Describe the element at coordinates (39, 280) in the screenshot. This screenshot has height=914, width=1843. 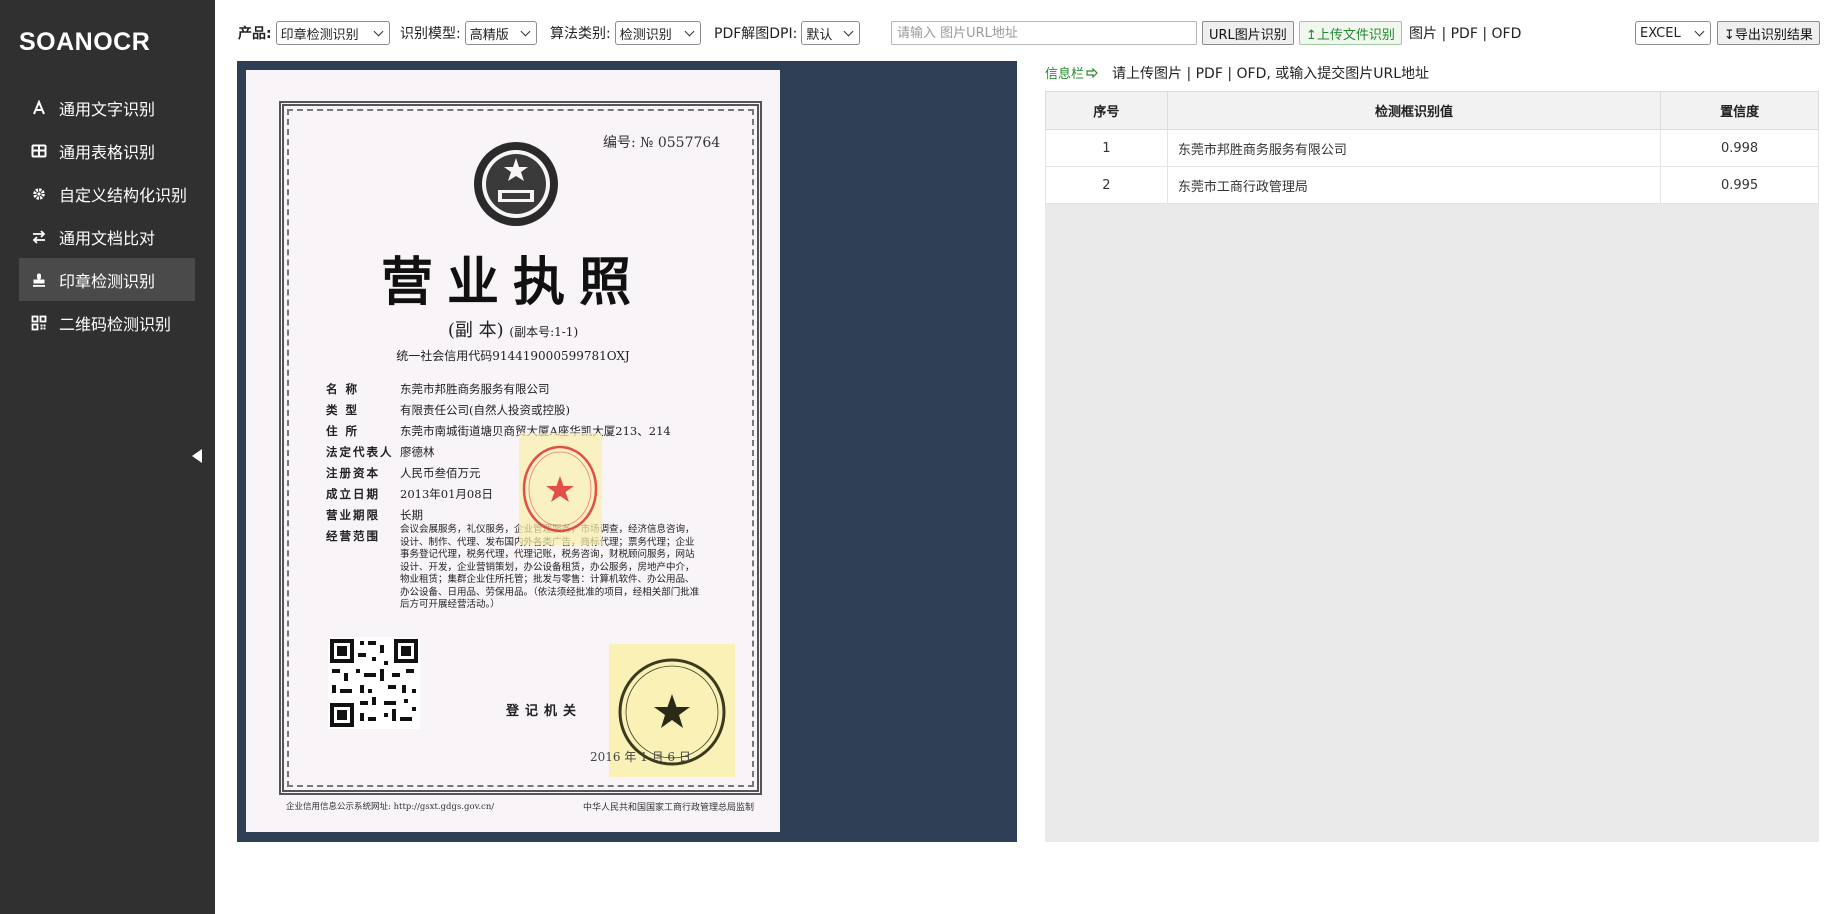
I see `stamp-icon` at that location.